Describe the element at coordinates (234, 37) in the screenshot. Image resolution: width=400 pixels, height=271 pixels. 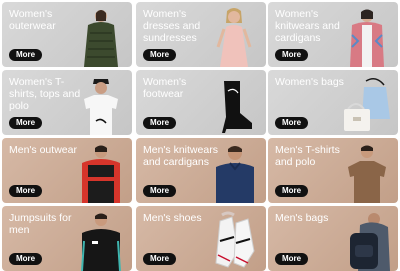
I see `woman-dress-image` at that location.